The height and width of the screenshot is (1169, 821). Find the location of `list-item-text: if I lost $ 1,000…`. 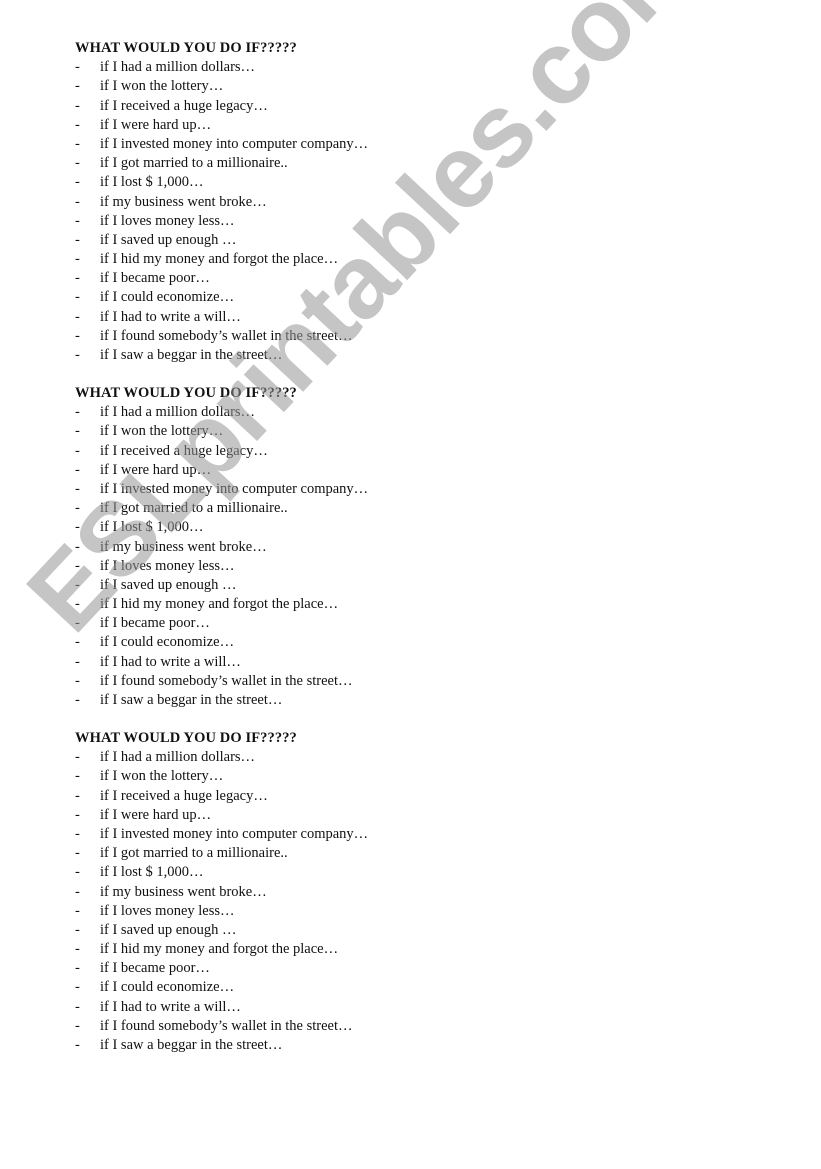

list-item-text: if I lost $ 1,000… is located at coordinates (152, 872).